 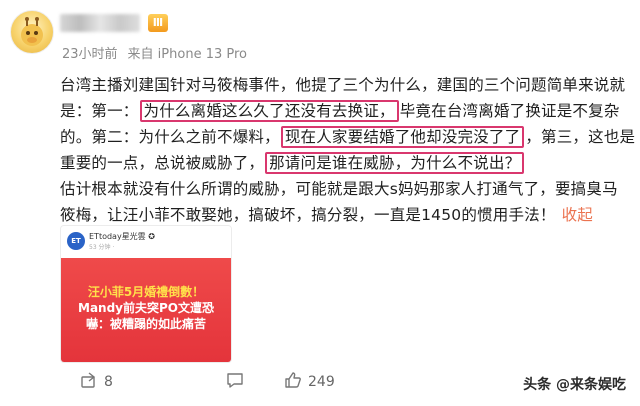 What do you see at coordinates (99, 111) in the screenshot?
I see `post-text-segment: 是：第一：` at bounding box center [99, 111].